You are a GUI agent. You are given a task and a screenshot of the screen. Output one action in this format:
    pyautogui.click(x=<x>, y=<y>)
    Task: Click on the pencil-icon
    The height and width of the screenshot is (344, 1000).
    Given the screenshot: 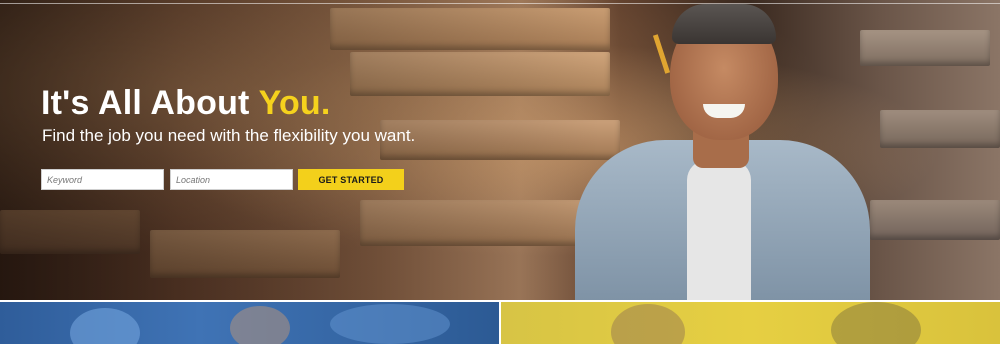 What is the action you would take?
    pyautogui.click(x=661, y=54)
    